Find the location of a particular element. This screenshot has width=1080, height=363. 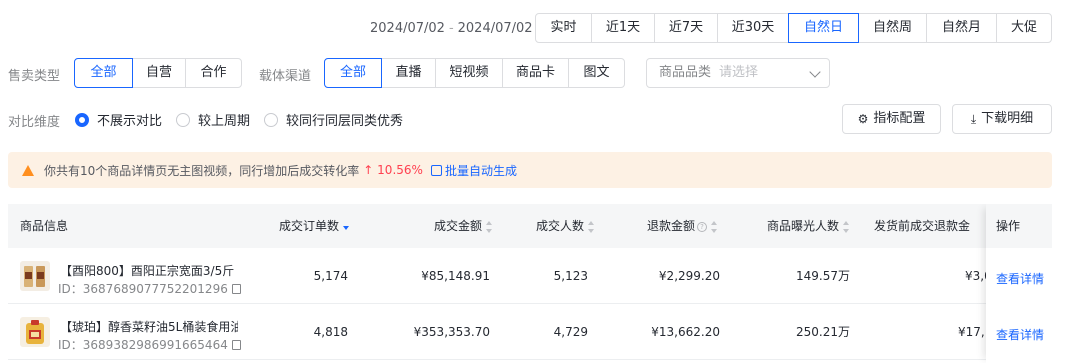

gear-icon: ⚙ is located at coordinates (863, 119).